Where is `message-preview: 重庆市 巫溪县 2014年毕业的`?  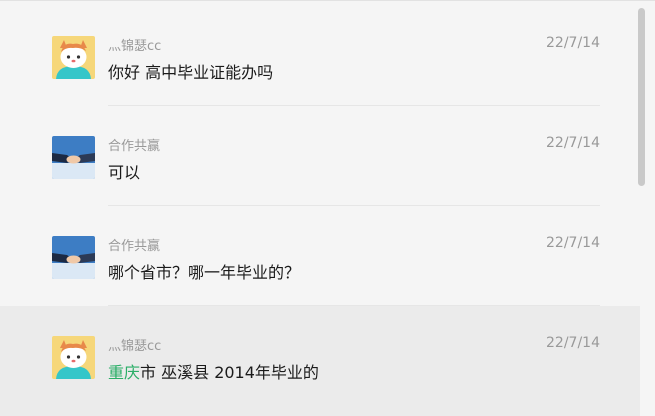
message-preview: 重庆市 巫溪县 2014年毕业的 is located at coordinates (213, 371).